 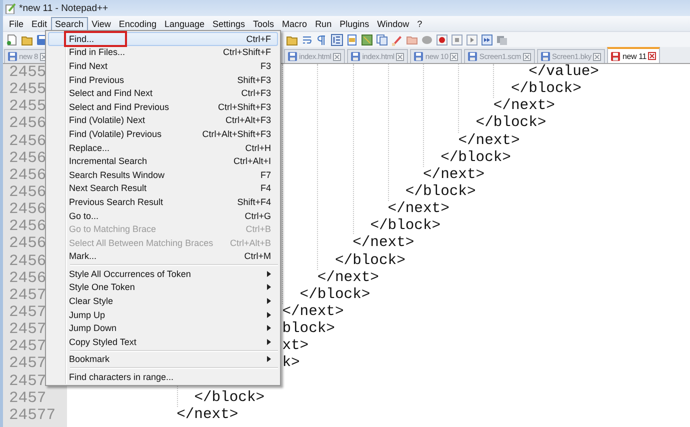 What do you see at coordinates (163, 274) in the screenshot?
I see `menu-item: Style All Occurrences of Token` at bounding box center [163, 274].